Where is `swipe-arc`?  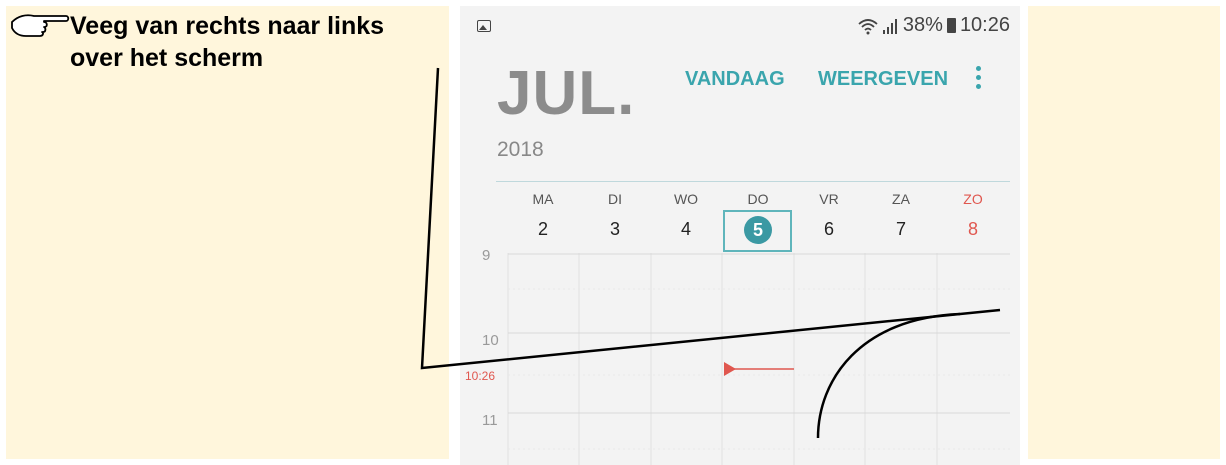
swipe-arc is located at coordinates (888, 375).